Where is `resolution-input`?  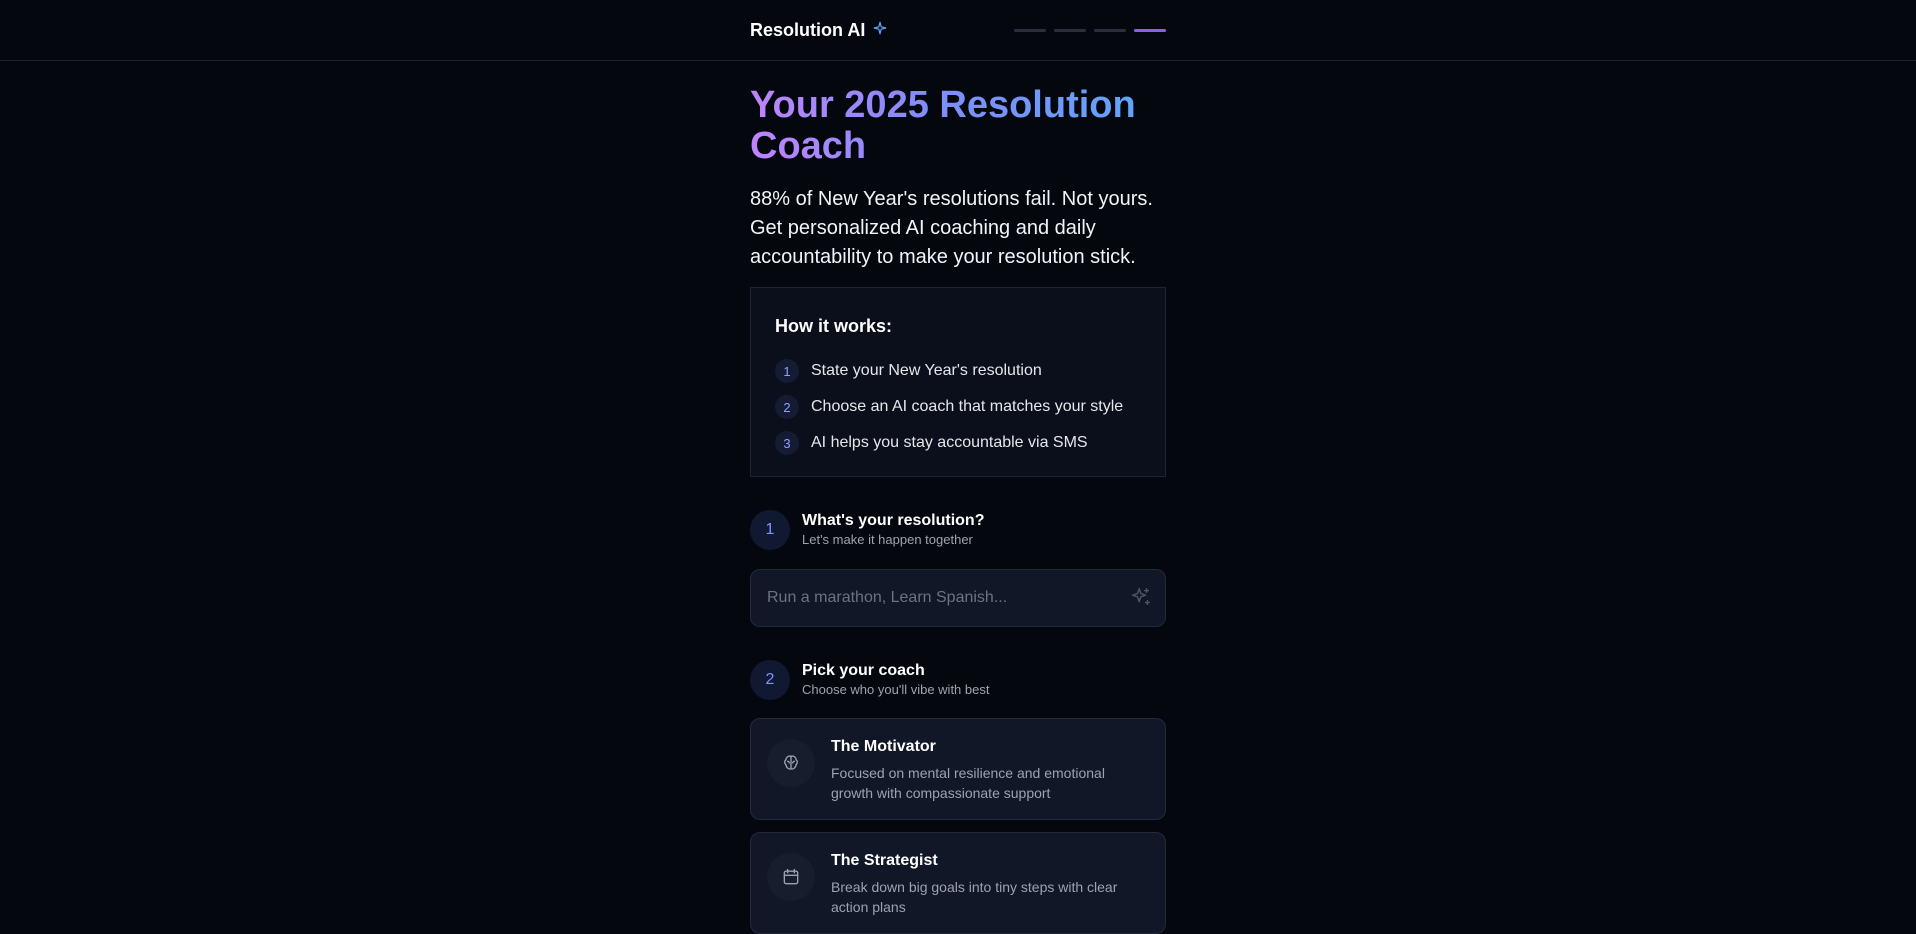
resolution-input is located at coordinates (958, 598).